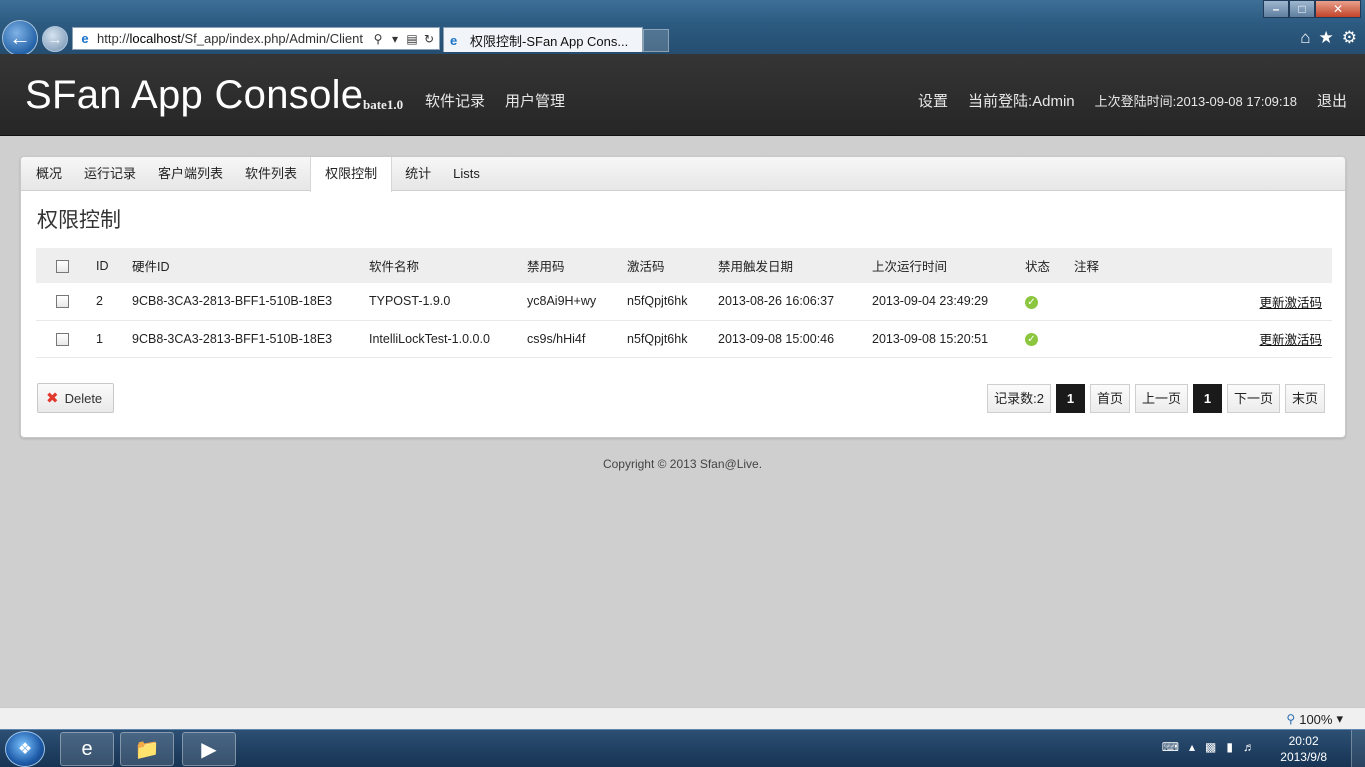 The width and height of the screenshot is (1365, 767). I want to click on zoom-dropdown-icon: ▾, so click(1339, 719).